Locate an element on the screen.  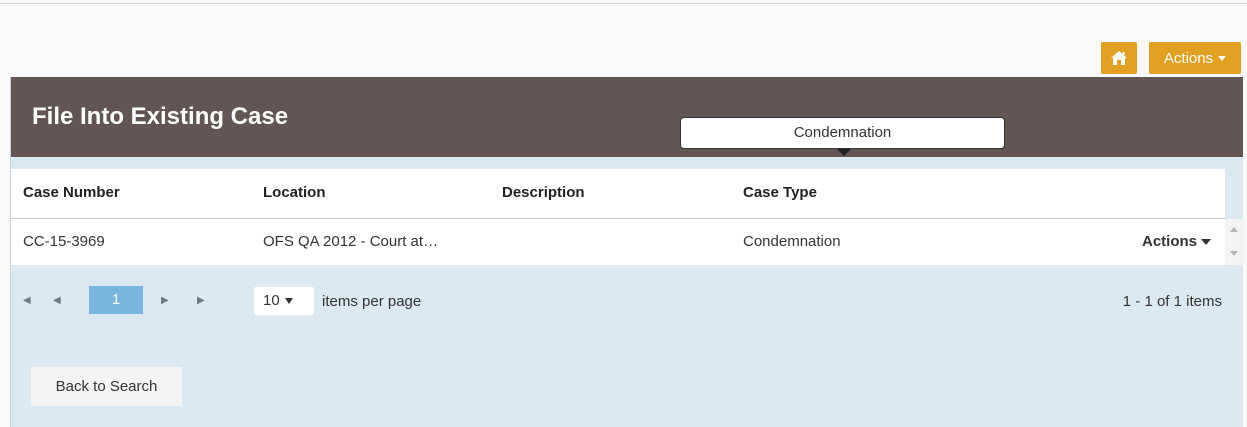
column-header-description: Description is located at coordinates (543, 192).